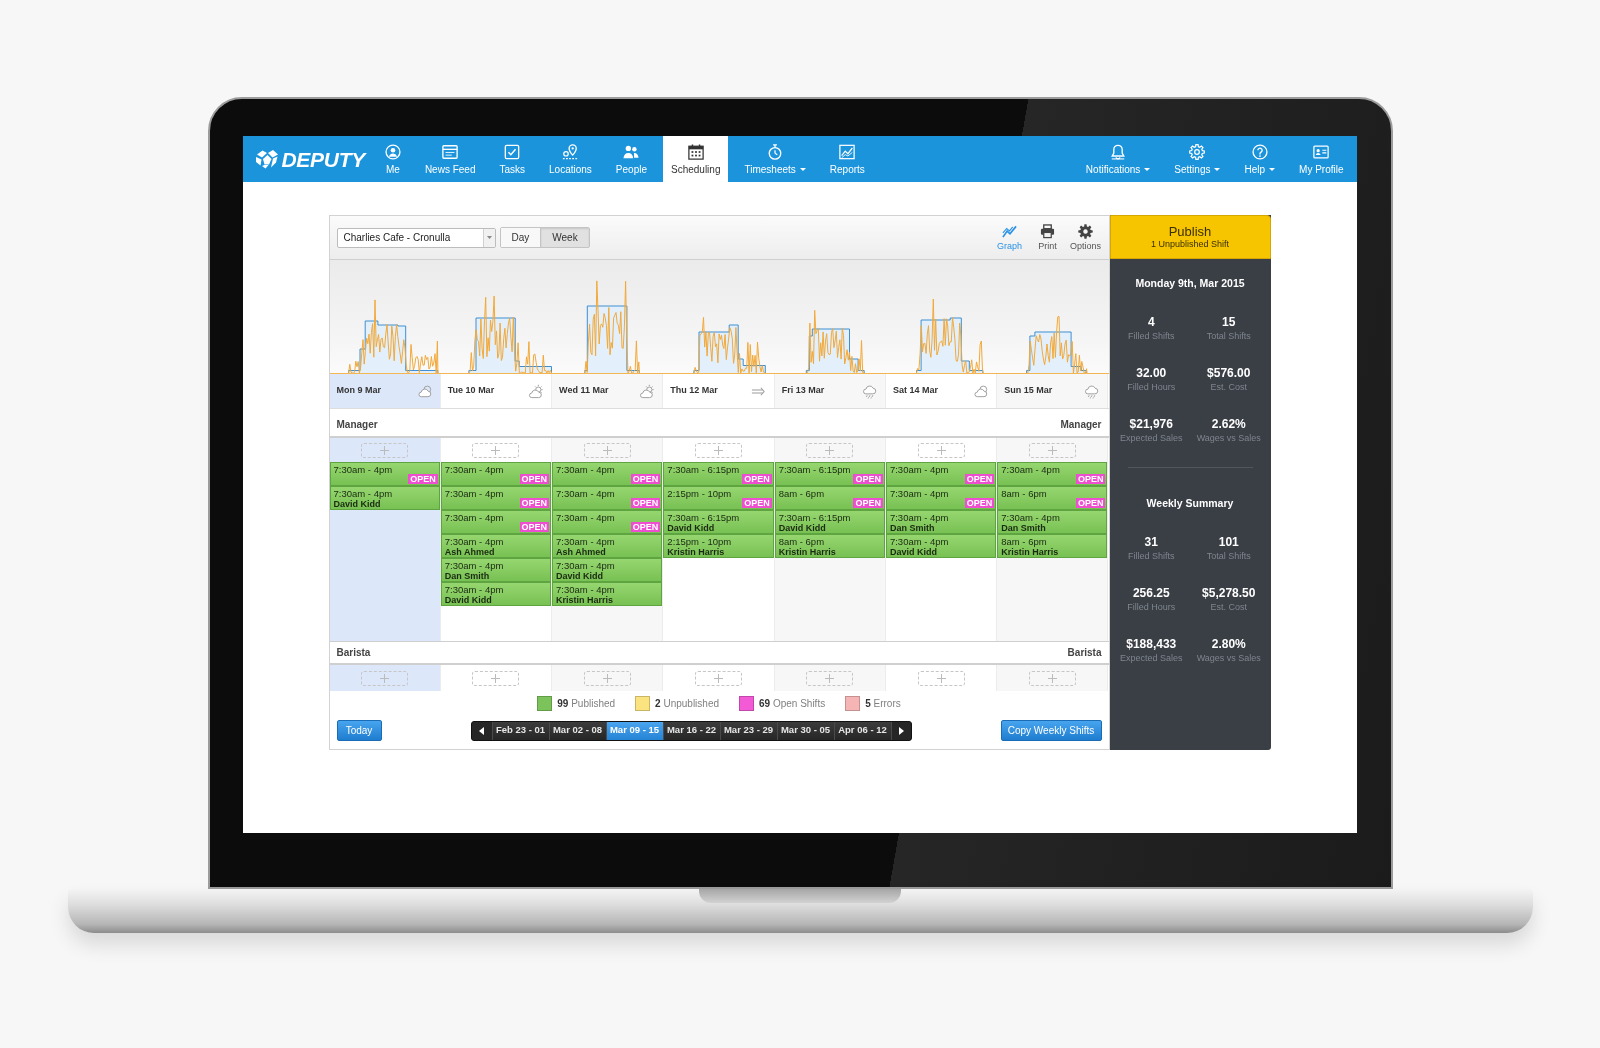 The image size is (1600, 1048). Describe the element at coordinates (1084, 653) in the screenshot. I see `section-title: Barista` at that location.